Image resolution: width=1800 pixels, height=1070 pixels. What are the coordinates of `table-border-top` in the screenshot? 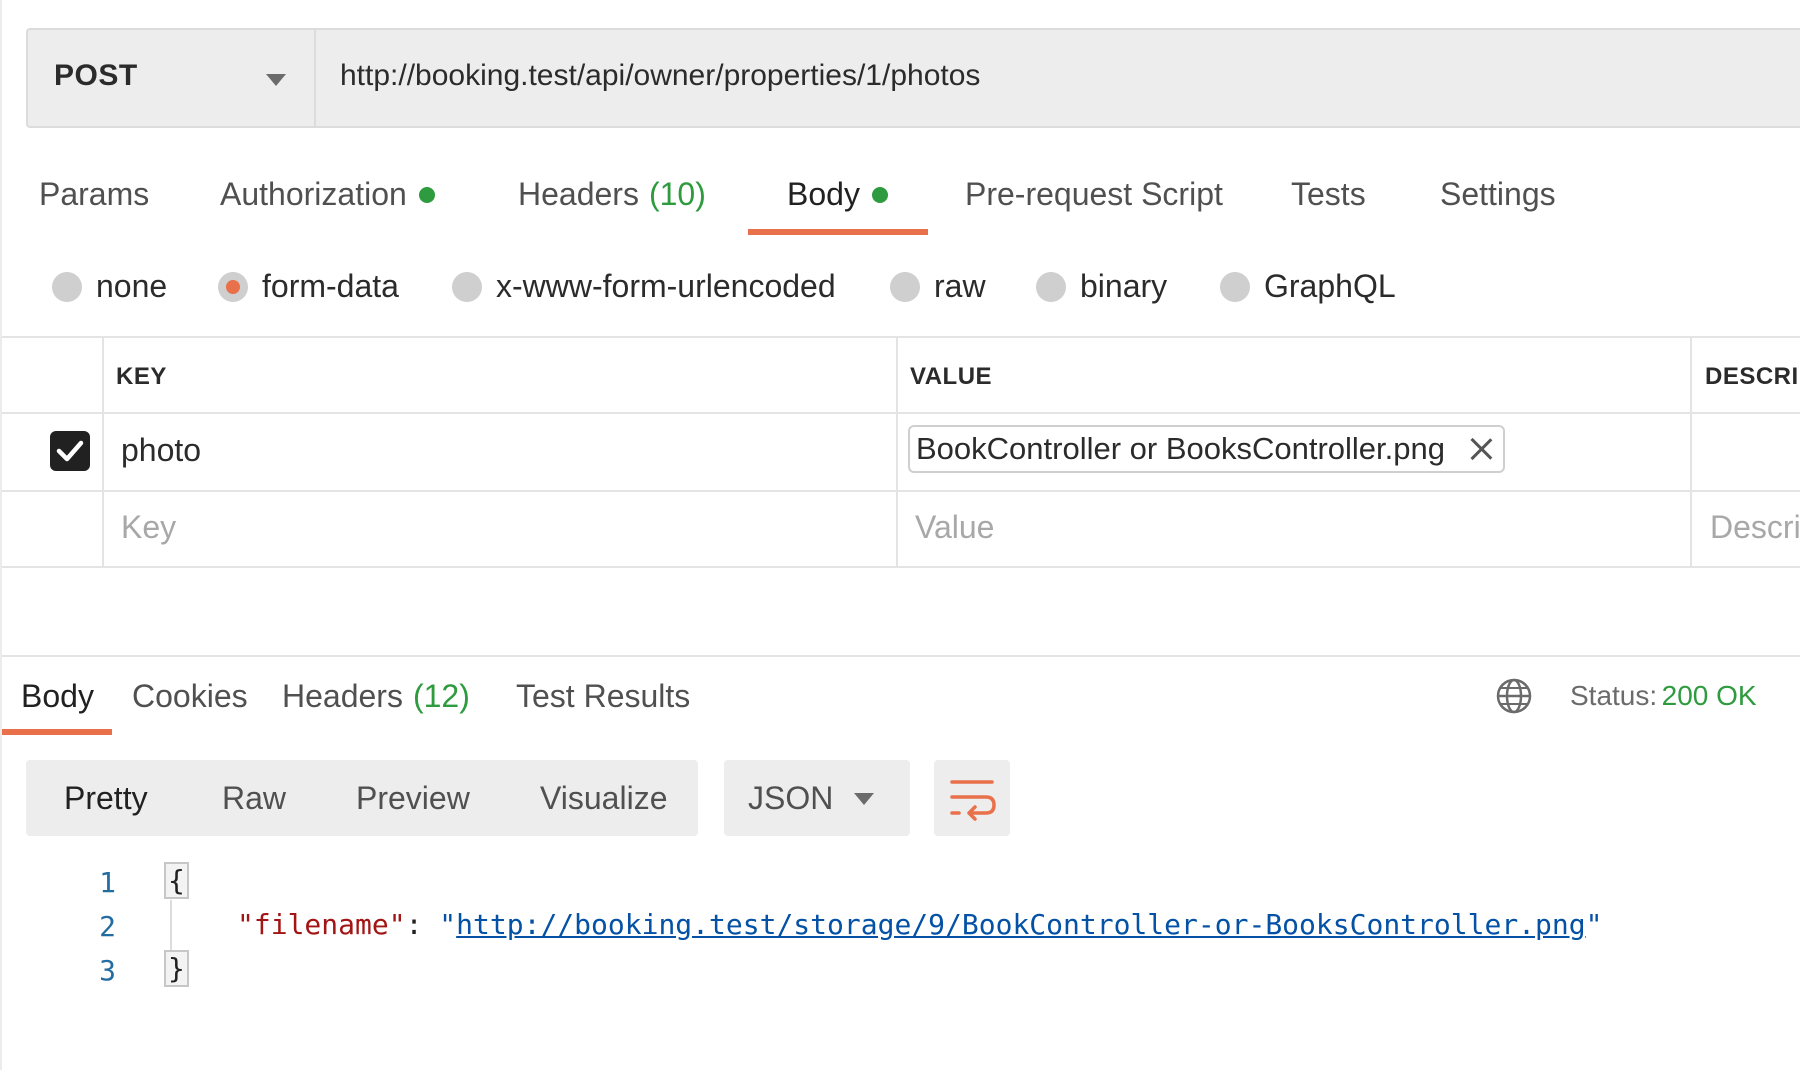 It's located at (900, 337).